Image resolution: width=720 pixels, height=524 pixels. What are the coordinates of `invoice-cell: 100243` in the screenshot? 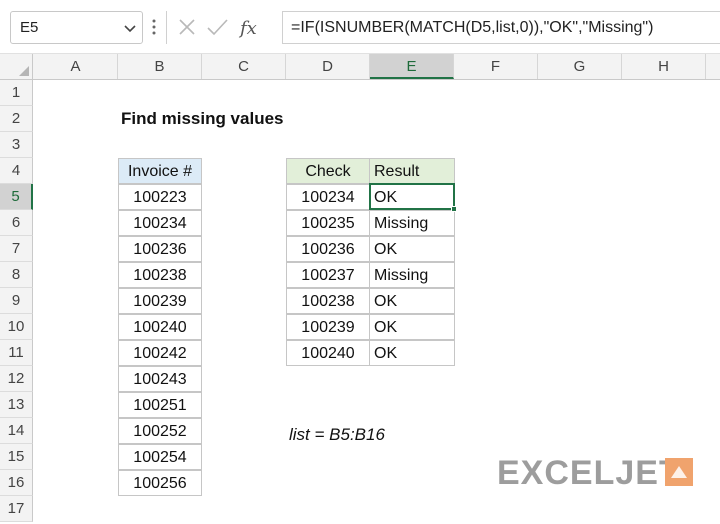 It's located at (160, 379).